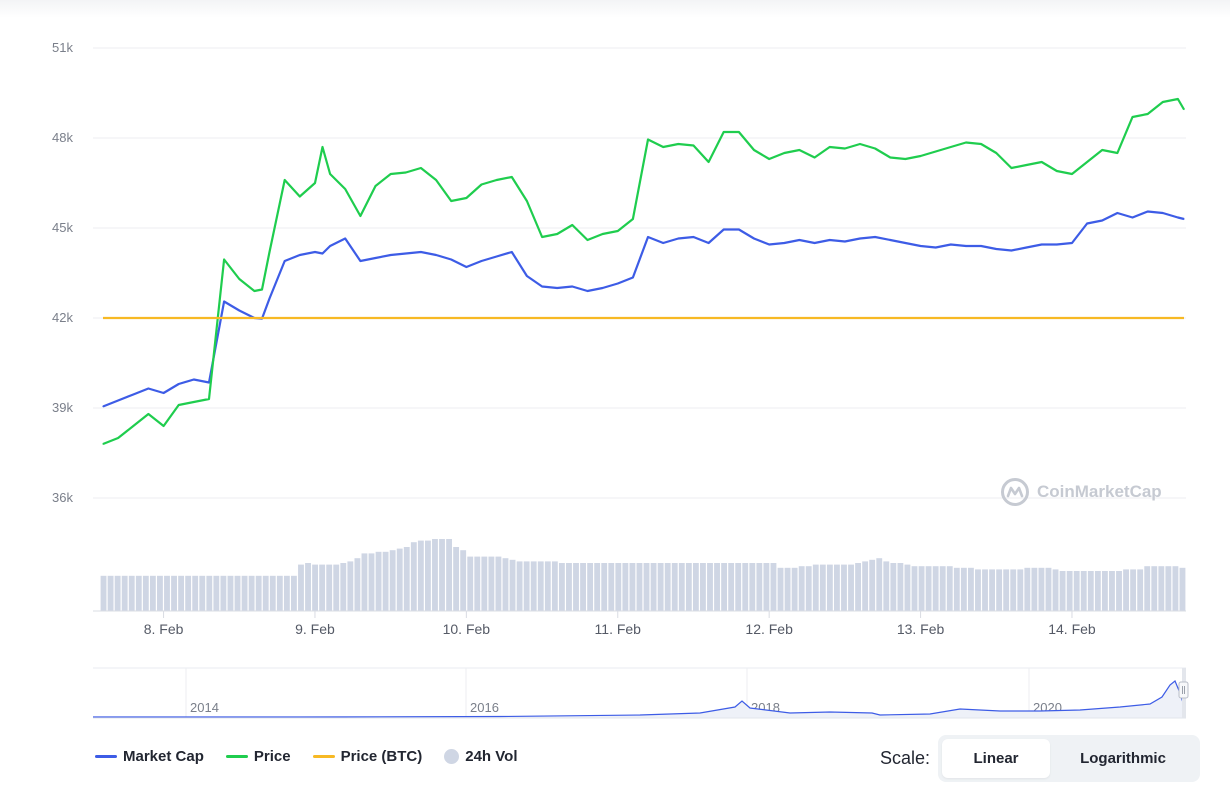  Describe the element at coordinates (638, 699) in the screenshot. I see `navigator-area` at that location.